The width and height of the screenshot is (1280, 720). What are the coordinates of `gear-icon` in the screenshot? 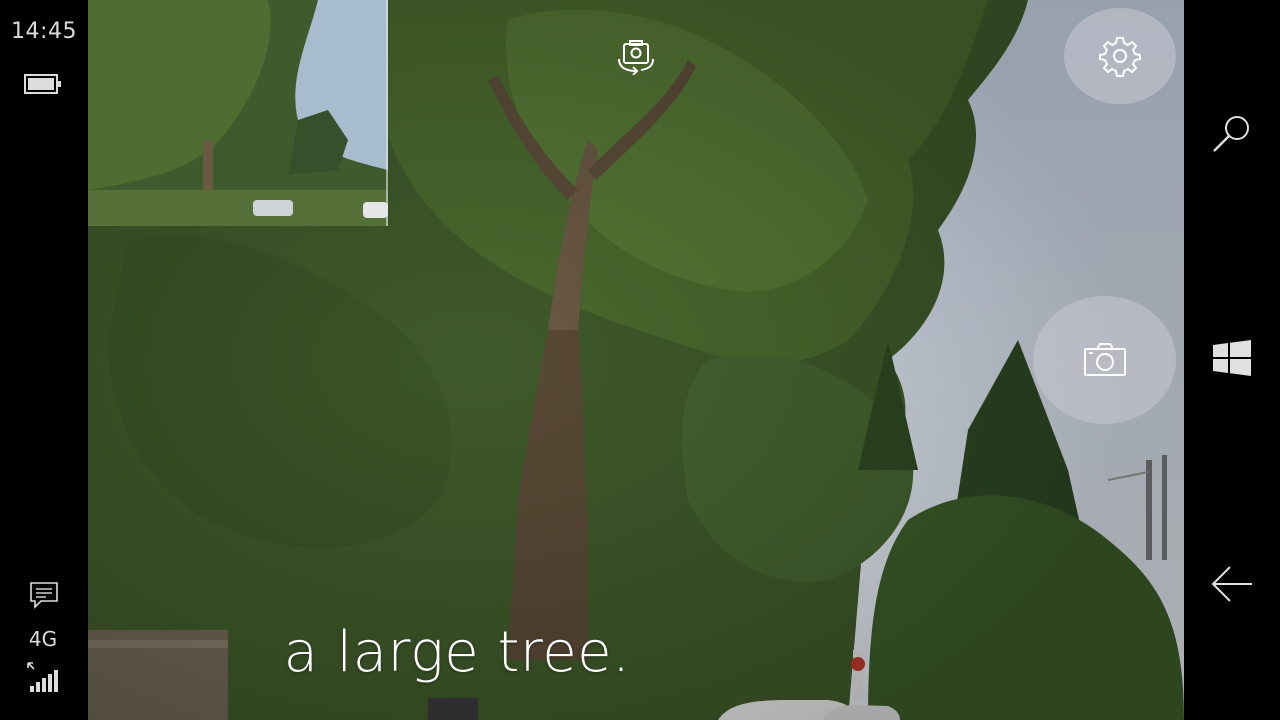 It's located at (1120, 57).